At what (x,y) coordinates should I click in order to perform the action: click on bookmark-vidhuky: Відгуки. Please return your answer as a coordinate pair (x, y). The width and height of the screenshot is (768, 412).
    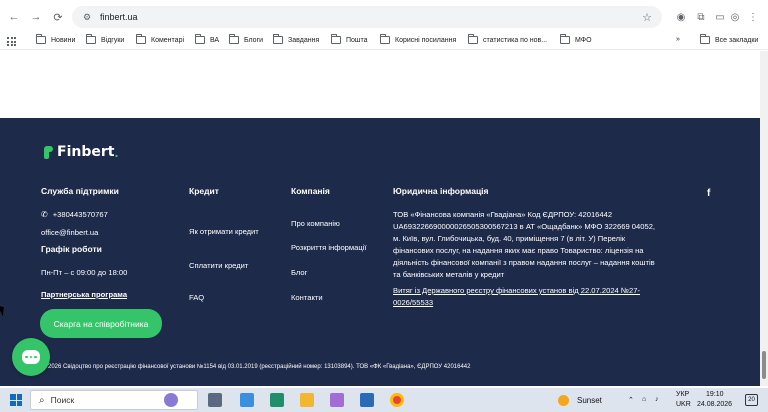
    Looking at the image, I should click on (105, 39).